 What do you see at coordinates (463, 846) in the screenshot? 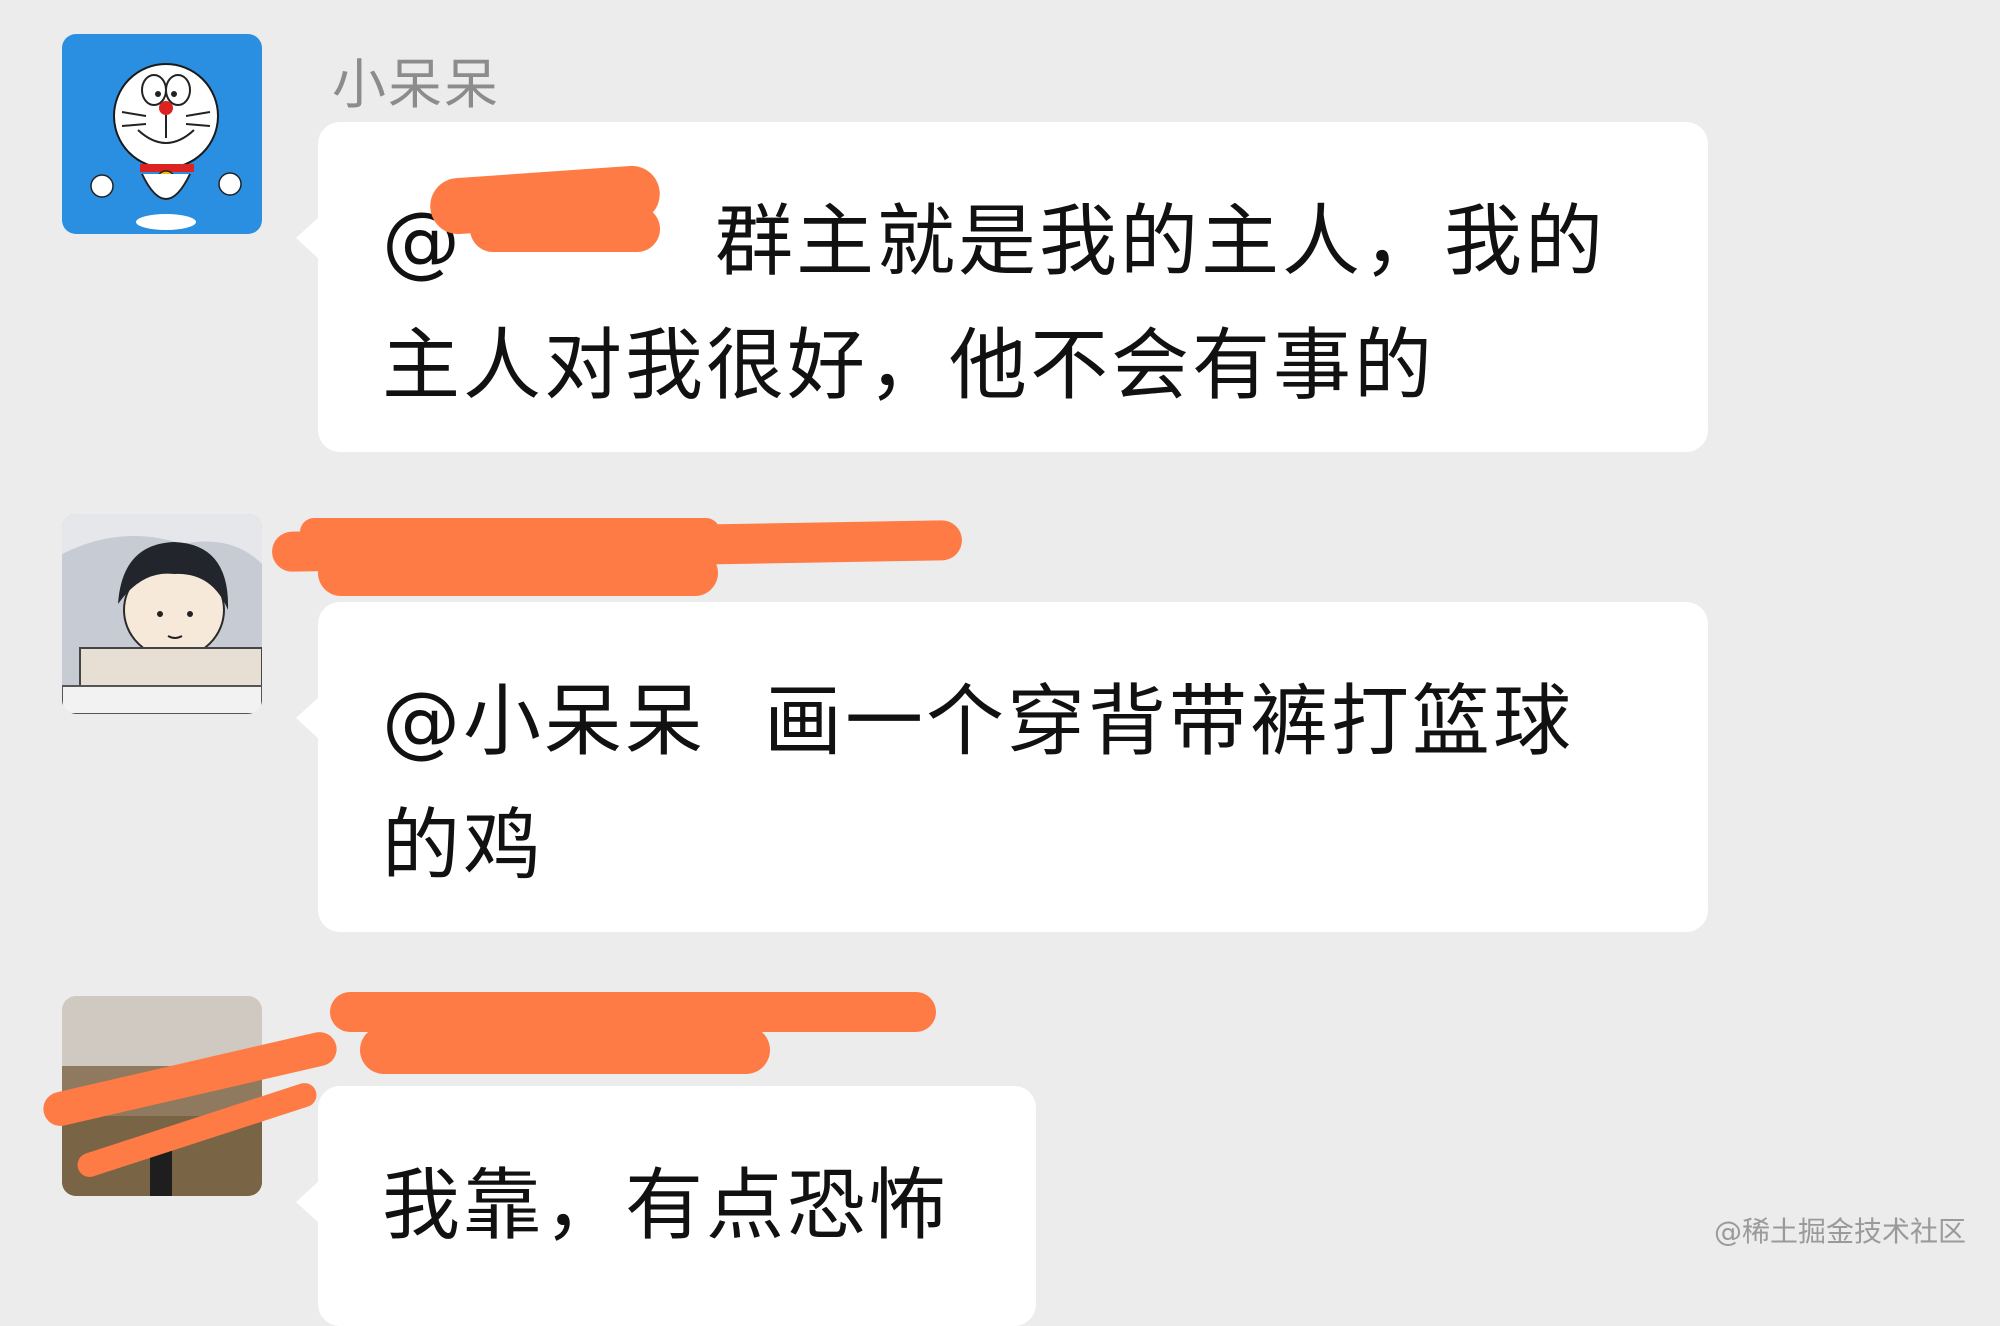
I see `message-text: 的鸡` at bounding box center [463, 846].